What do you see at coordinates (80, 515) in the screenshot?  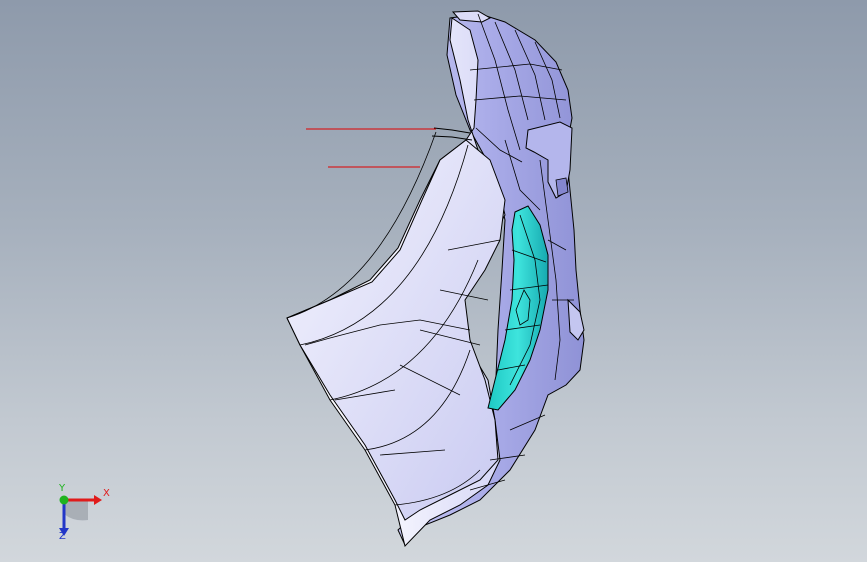 I see `axis-triad-graphic` at bounding box center [80, 515].